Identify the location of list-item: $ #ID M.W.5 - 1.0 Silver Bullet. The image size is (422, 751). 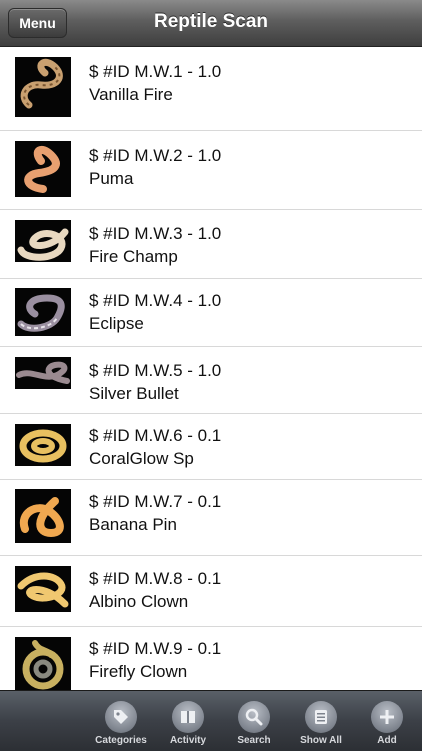
(211, 380).